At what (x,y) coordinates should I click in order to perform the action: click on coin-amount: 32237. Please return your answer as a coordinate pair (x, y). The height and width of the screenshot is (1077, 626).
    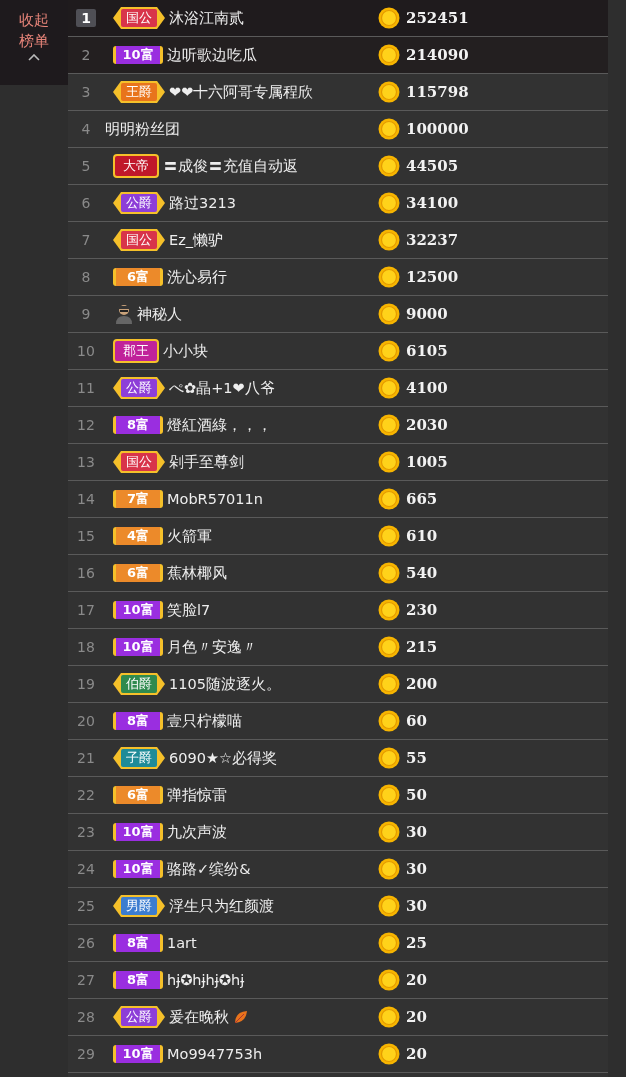
    Looking at the image, I should click on (432, 240).